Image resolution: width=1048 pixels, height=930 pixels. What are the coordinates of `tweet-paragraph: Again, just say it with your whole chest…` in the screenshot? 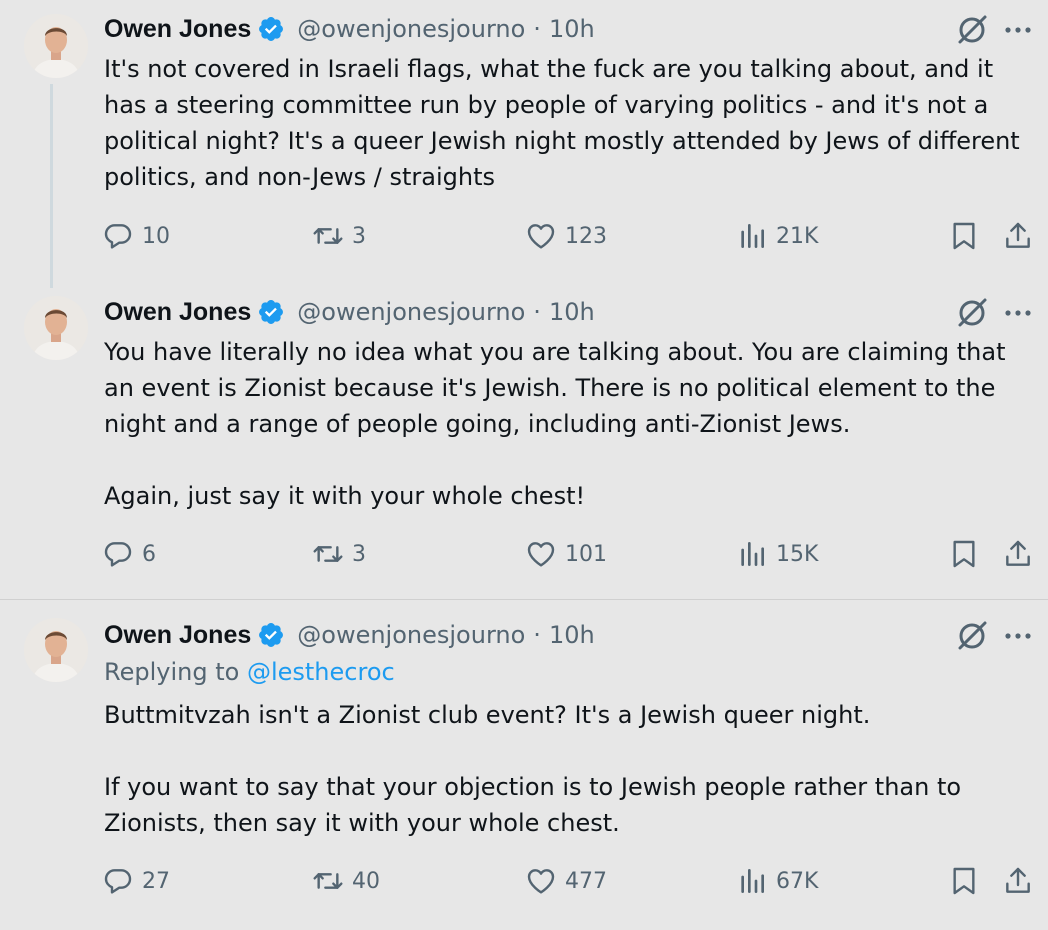 It's located at (345, 496).